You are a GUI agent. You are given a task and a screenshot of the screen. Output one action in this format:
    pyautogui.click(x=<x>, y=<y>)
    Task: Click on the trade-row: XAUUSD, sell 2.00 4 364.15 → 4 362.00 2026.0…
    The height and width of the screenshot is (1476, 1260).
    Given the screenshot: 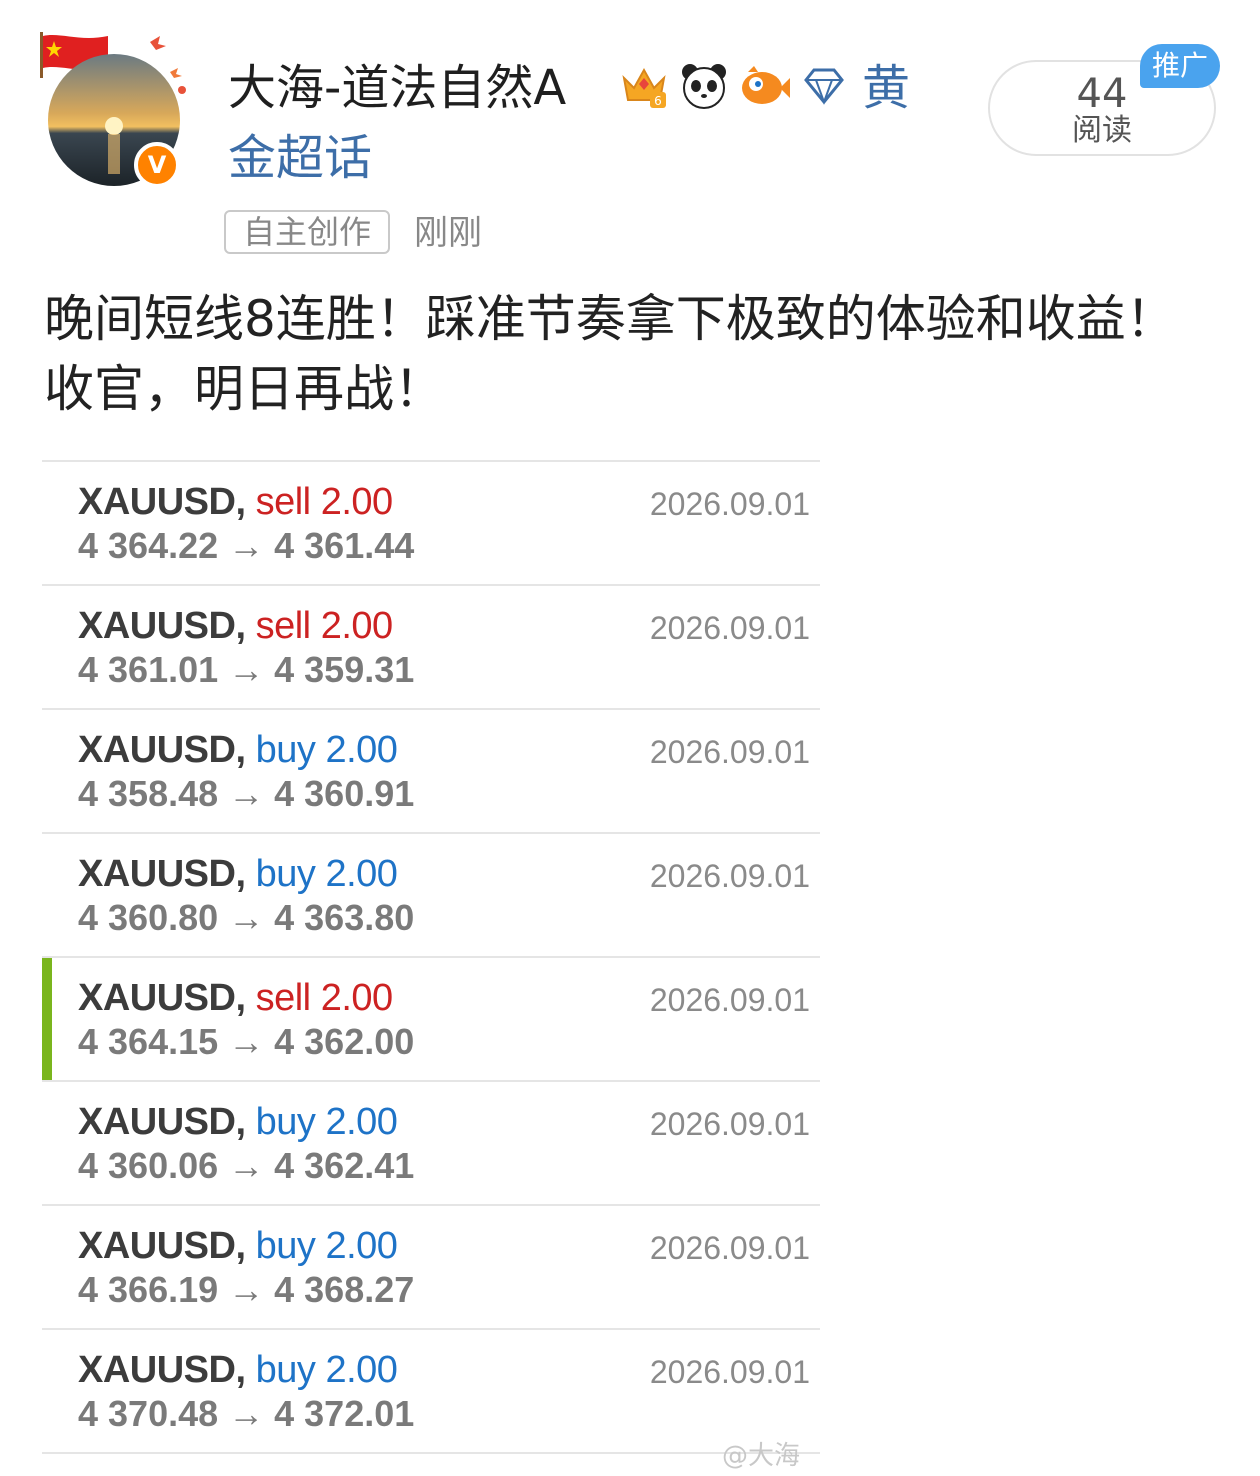 What is the action you would take?
    pyautogui.click(x=431, y=1018)
    